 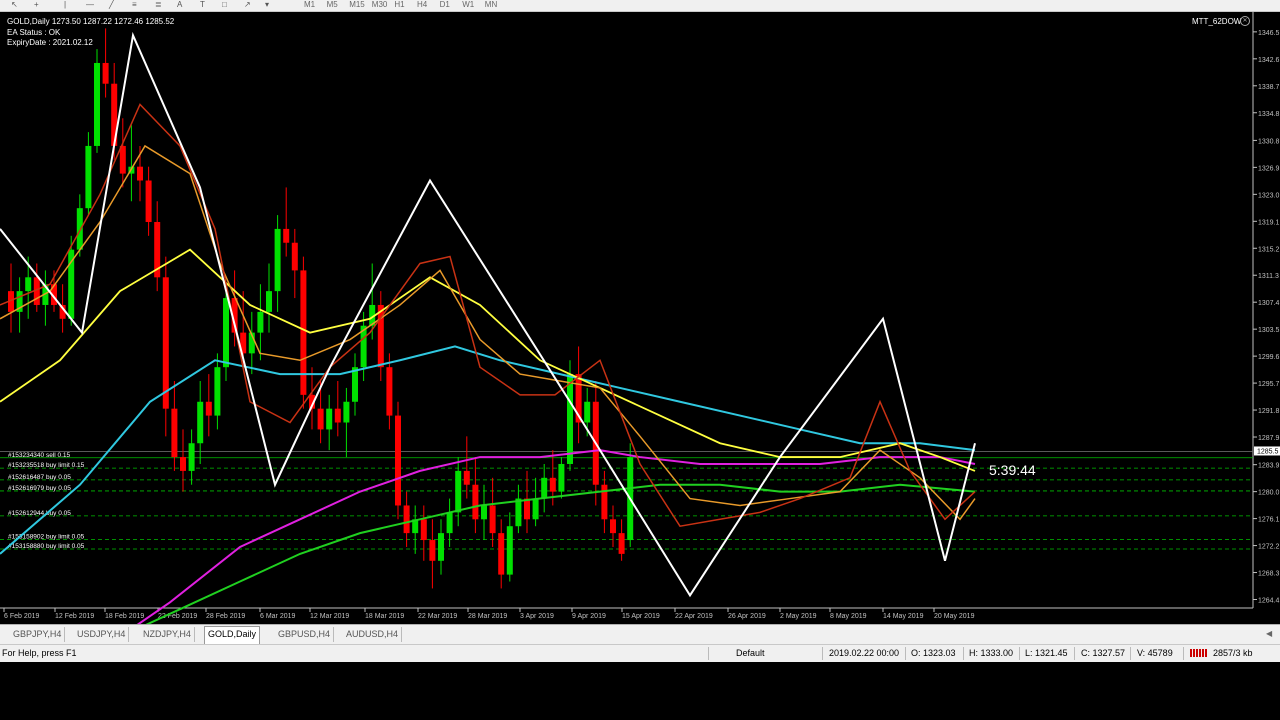 I want to click on more-tools-icon: ▾, so click(x=267, y=5).